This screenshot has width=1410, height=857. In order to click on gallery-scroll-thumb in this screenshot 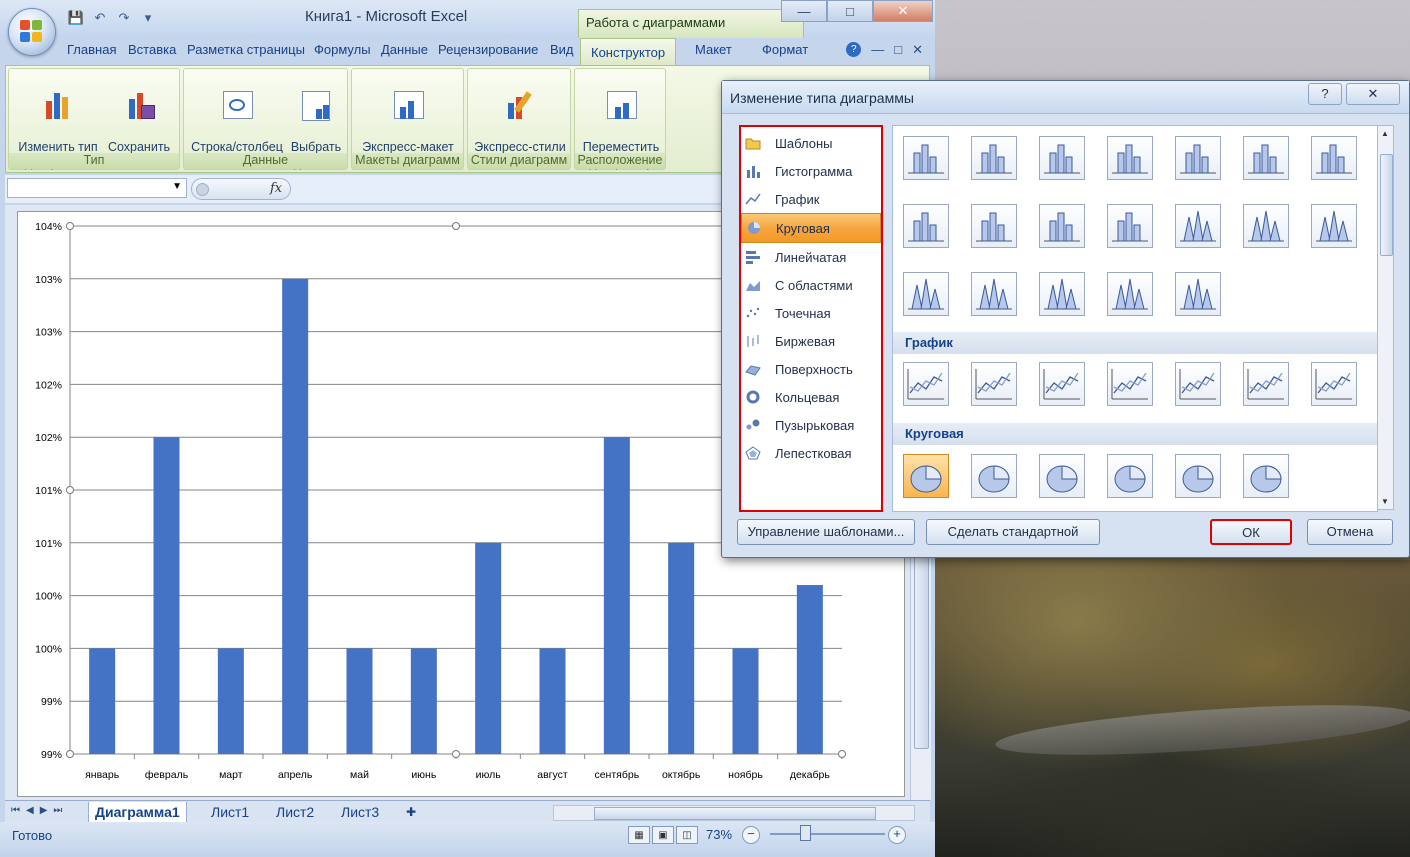, I will do `click(1386, 205)`.